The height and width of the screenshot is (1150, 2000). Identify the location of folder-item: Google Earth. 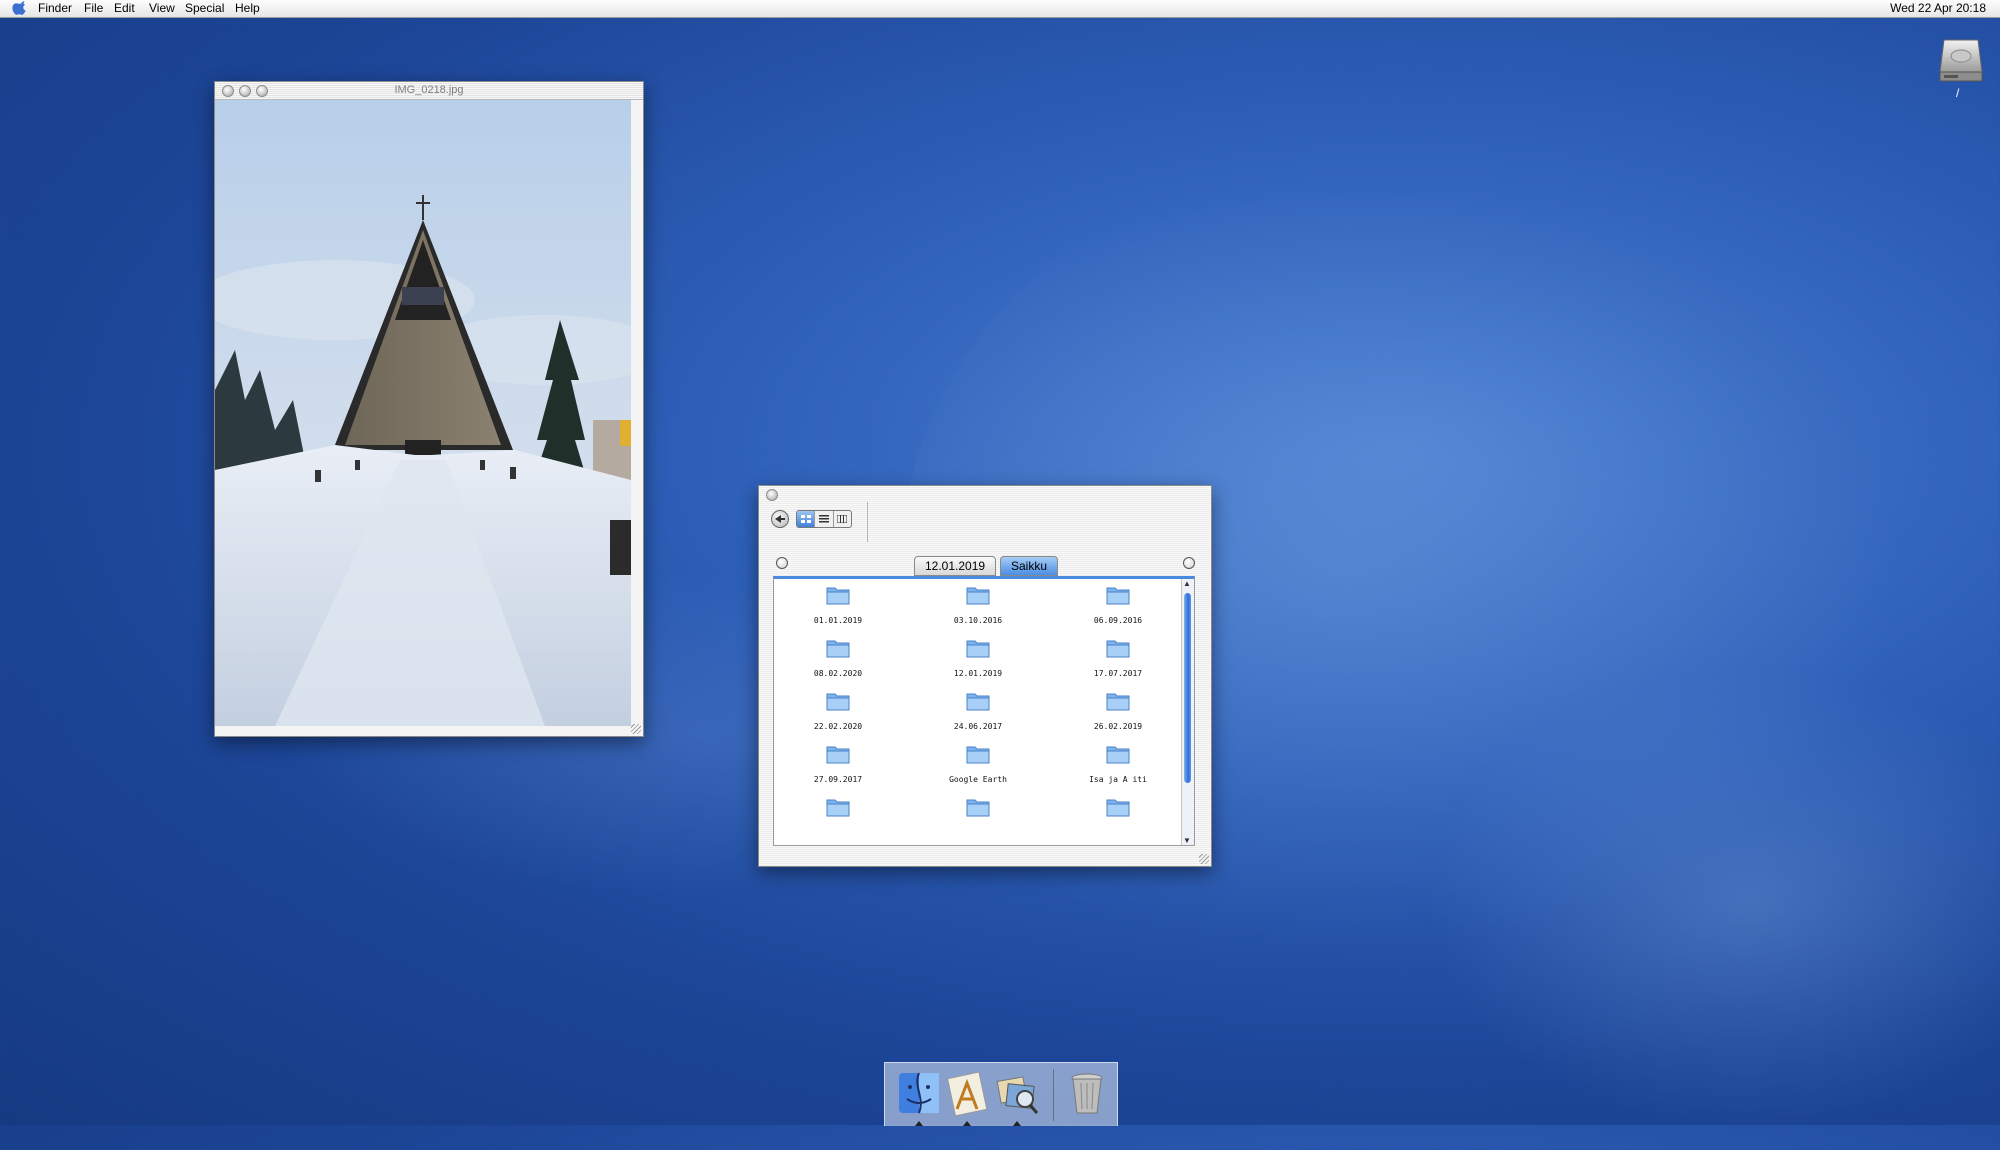
(978, 761).